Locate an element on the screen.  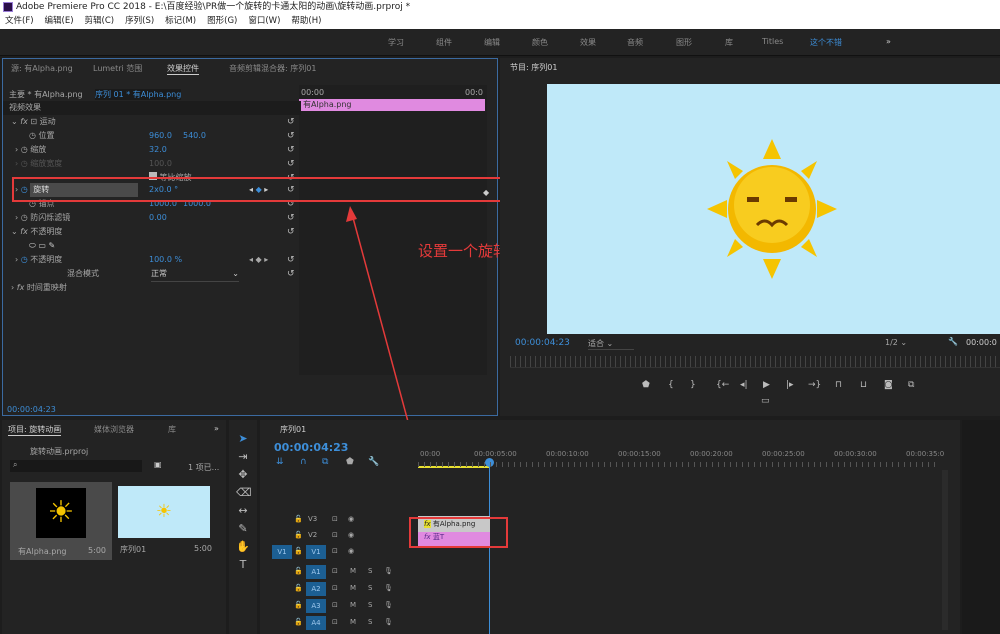
go-to-in-icon: {← is located at coordinates (722, 385).